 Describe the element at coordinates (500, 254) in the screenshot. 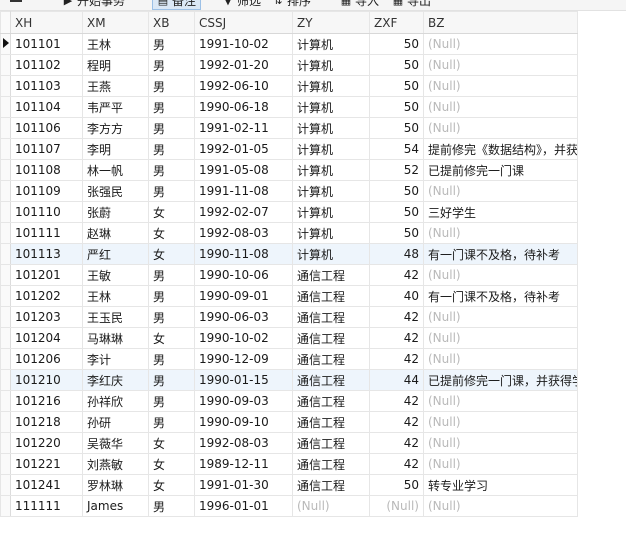

I see `cell-bz: 有一门课不及格，待补考` at that location.